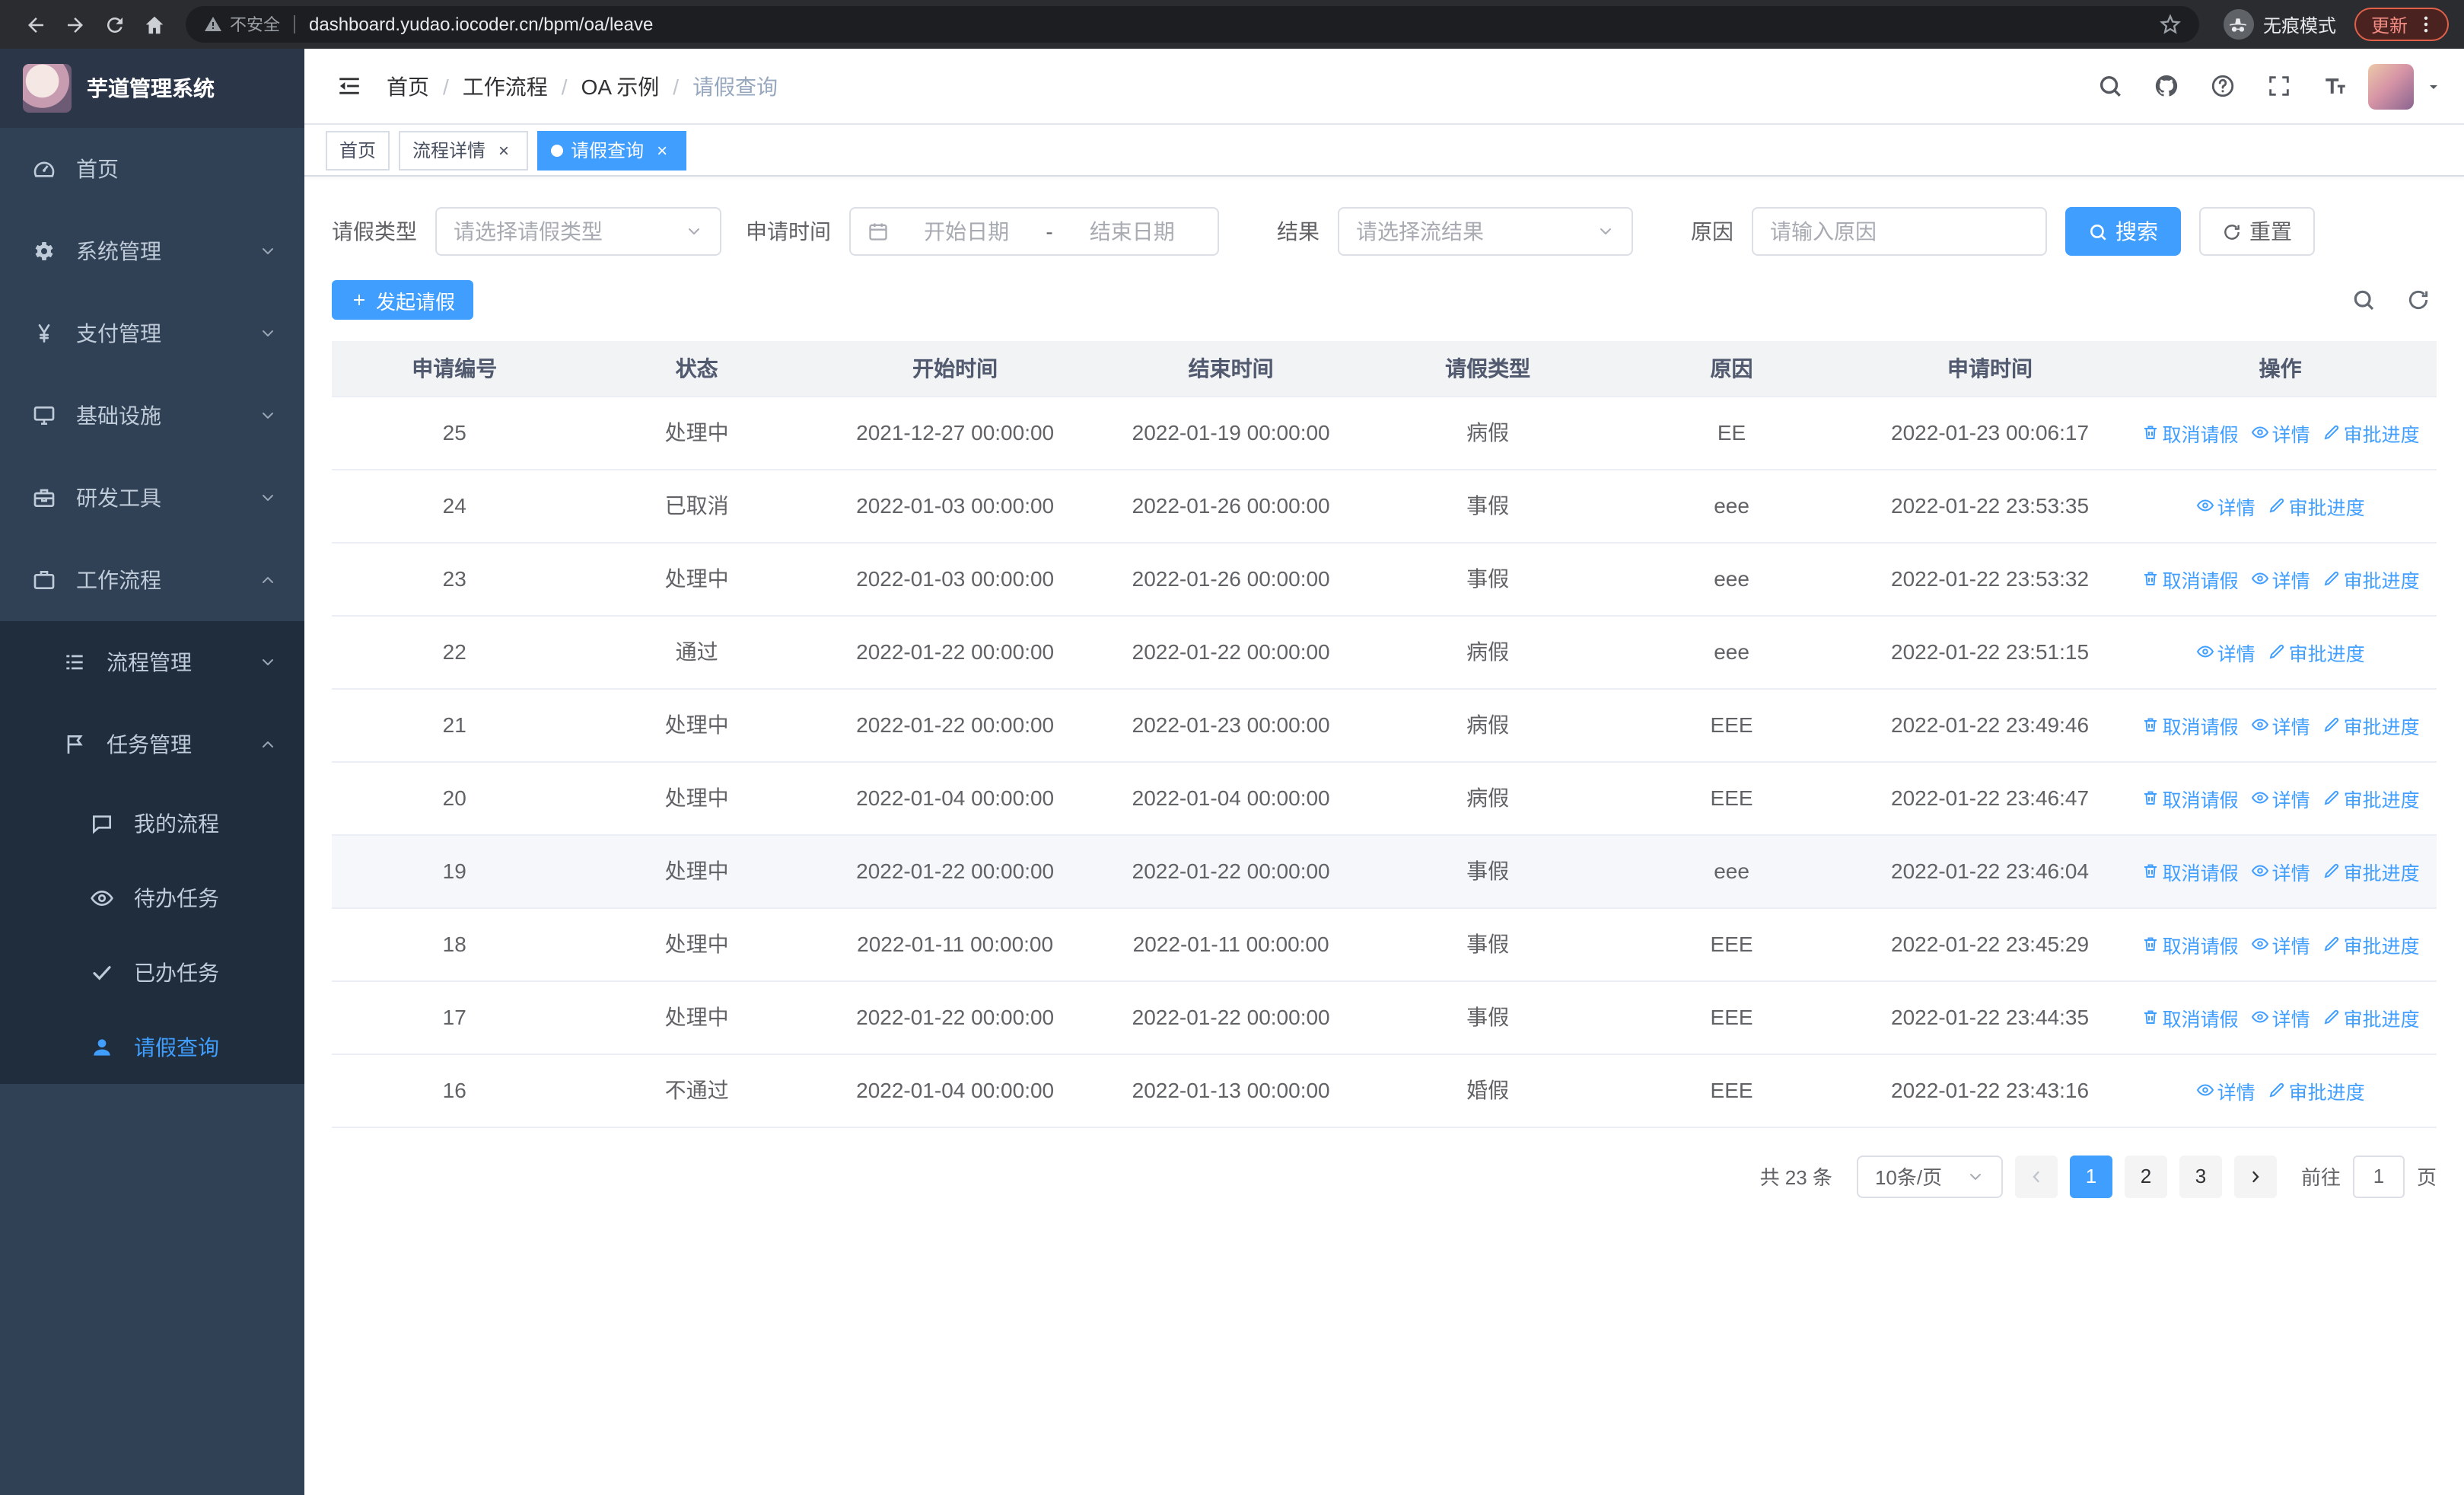 The image size is (2464, 1495). Describe the element at coordinates (2170, 25) in the screenshot. I see `bookmark-star-icon` at that location.